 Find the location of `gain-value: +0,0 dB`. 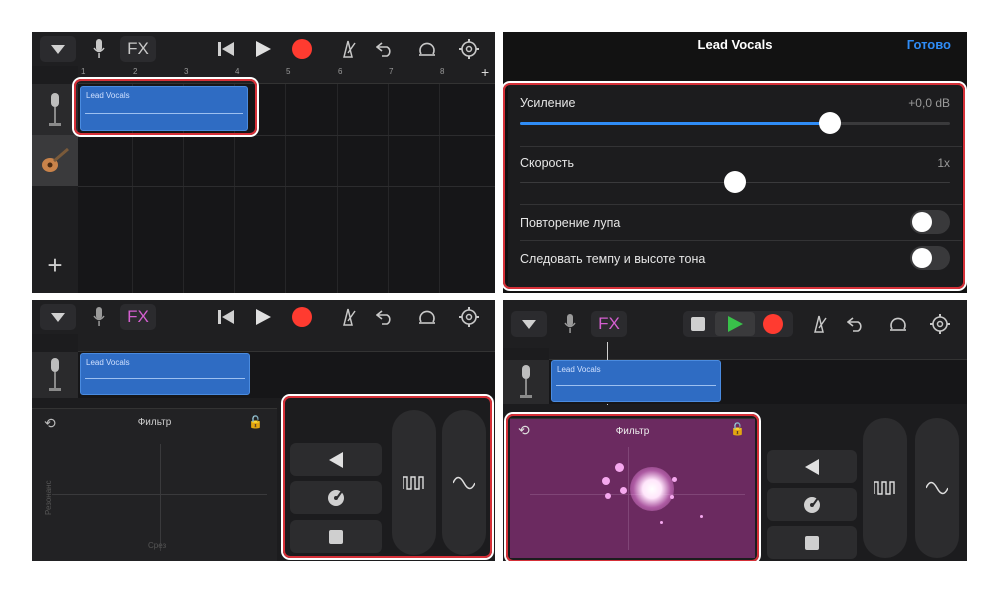

gain-value: +0,0 dB is located at coordinates (929, 103).